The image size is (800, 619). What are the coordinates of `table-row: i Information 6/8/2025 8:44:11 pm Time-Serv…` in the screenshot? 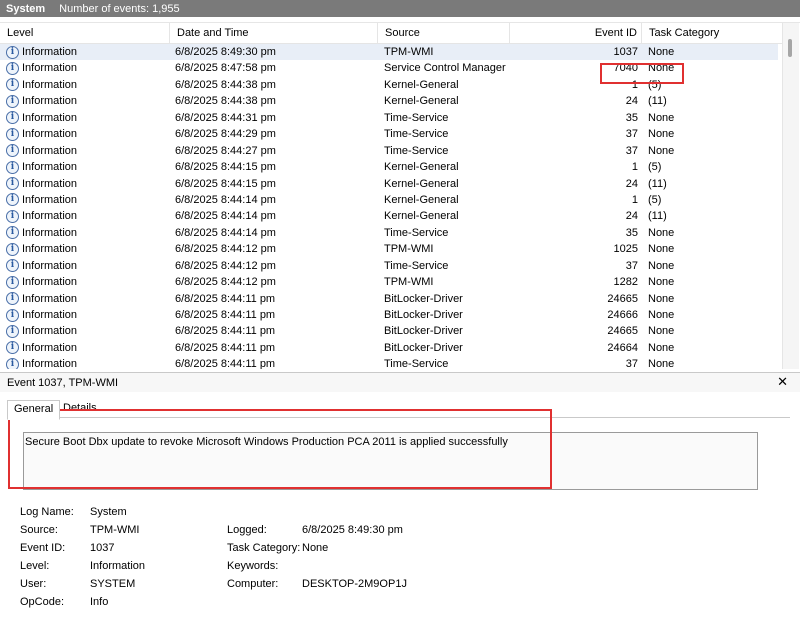 It's located at (389, 362).